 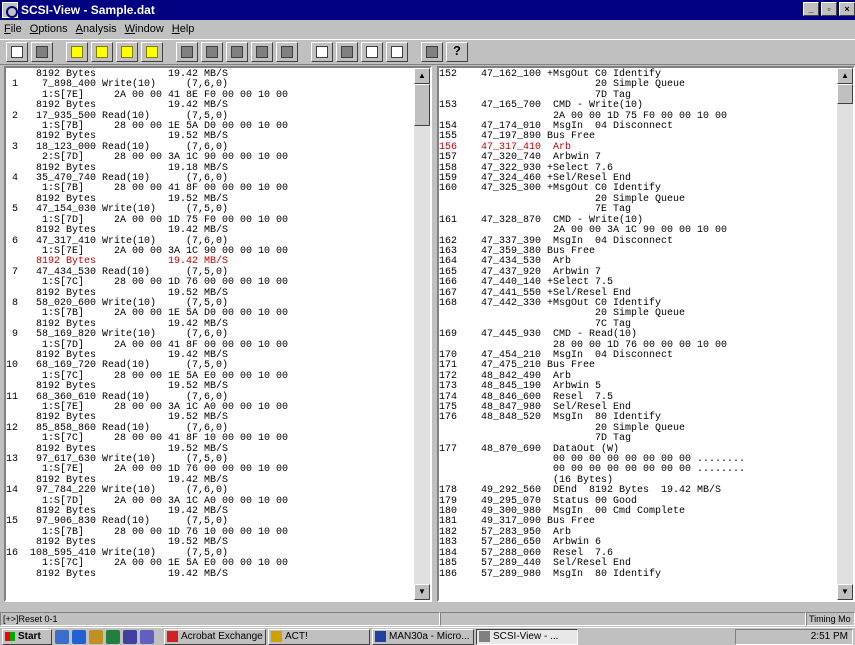 I want to click on trace-row: 2A 00 00 3A 1C 90 00 00 10 00, so click(x=592, y=230).